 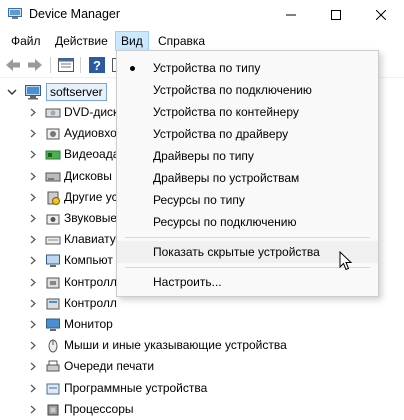 I want to click on other-devices-icon, so click(x=53, y=198).